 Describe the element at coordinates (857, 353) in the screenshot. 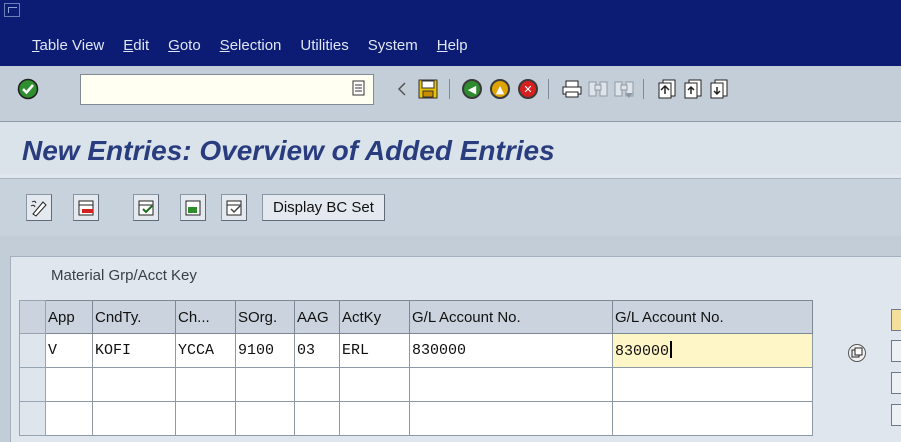

I see `detail-view-icon` at that location.